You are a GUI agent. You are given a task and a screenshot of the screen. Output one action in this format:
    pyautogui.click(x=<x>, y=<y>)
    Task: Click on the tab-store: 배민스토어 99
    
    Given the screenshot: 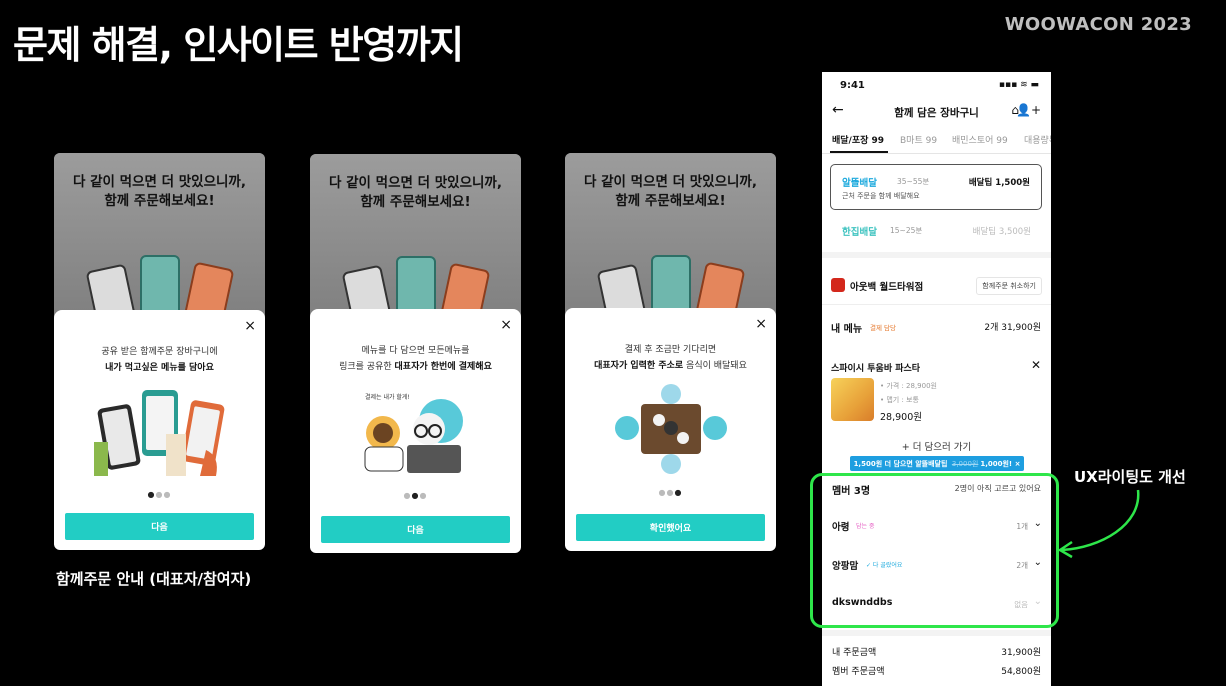 What is the action you would take?
    pyautogui.click(x=980, y=139)
    